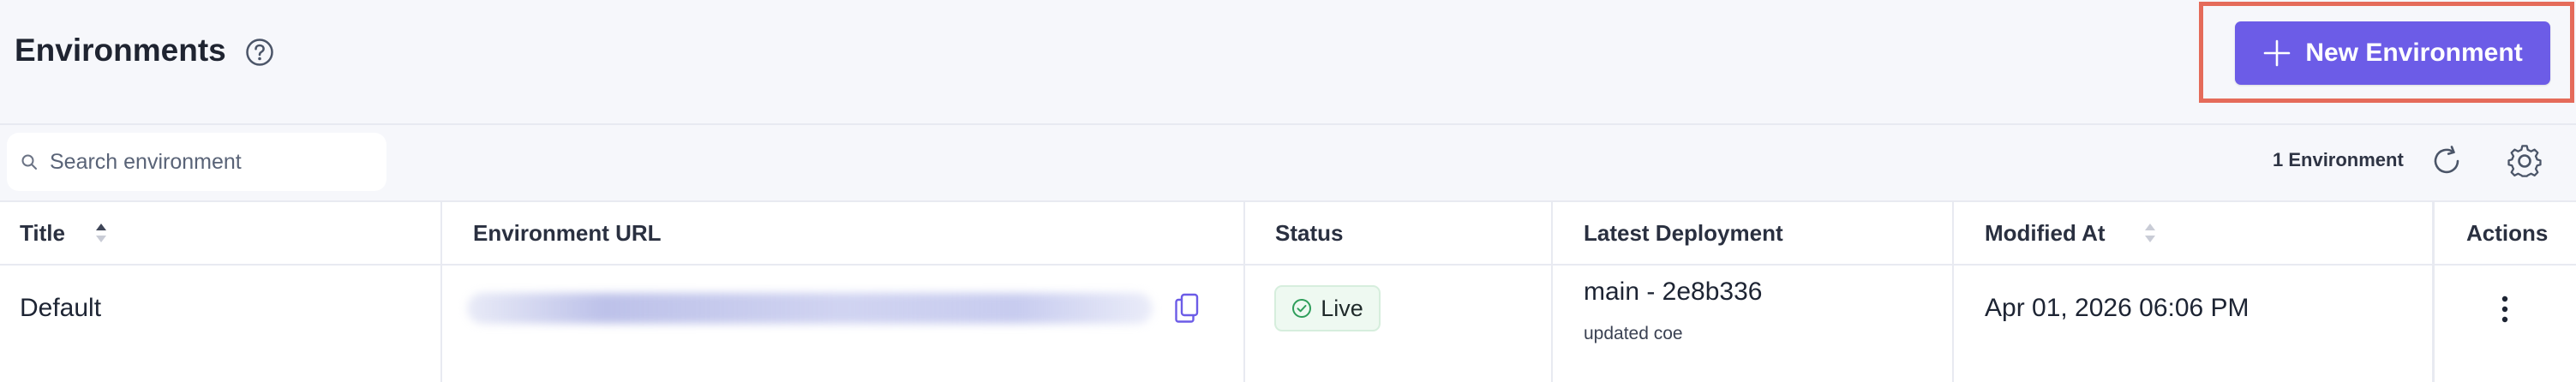 This screenshot has height=382, width=2576. What do you see at coordinates (2524, 161) in the screenshot?
I see `gear-icon` at bounding box center [2524, 161].